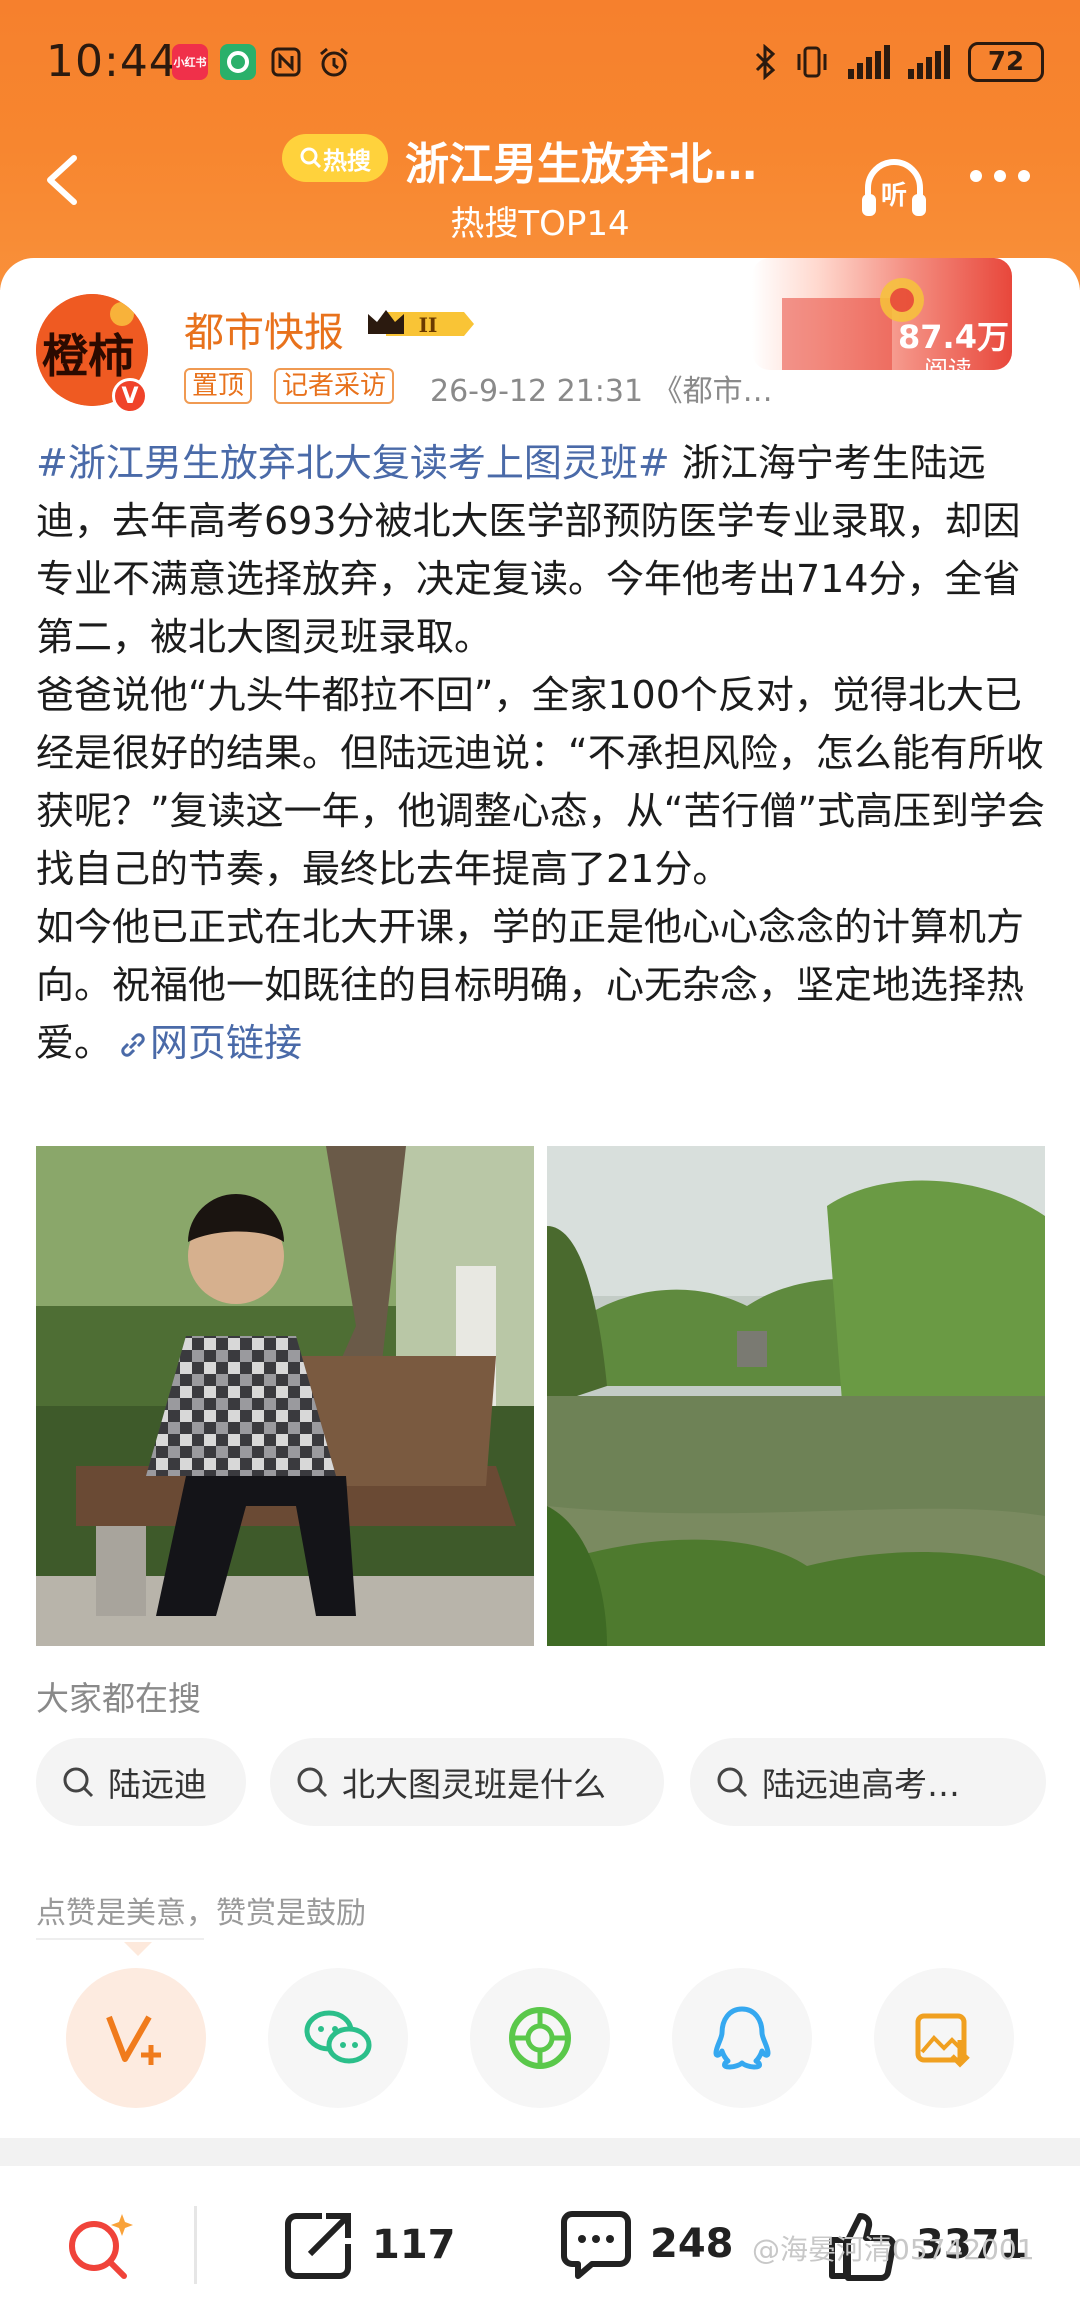 This screenshot has height=2324, width=1080. Describe the element at coordinates (899, 62) in the screenshot. I see `status-right-icons: 72` at that location.